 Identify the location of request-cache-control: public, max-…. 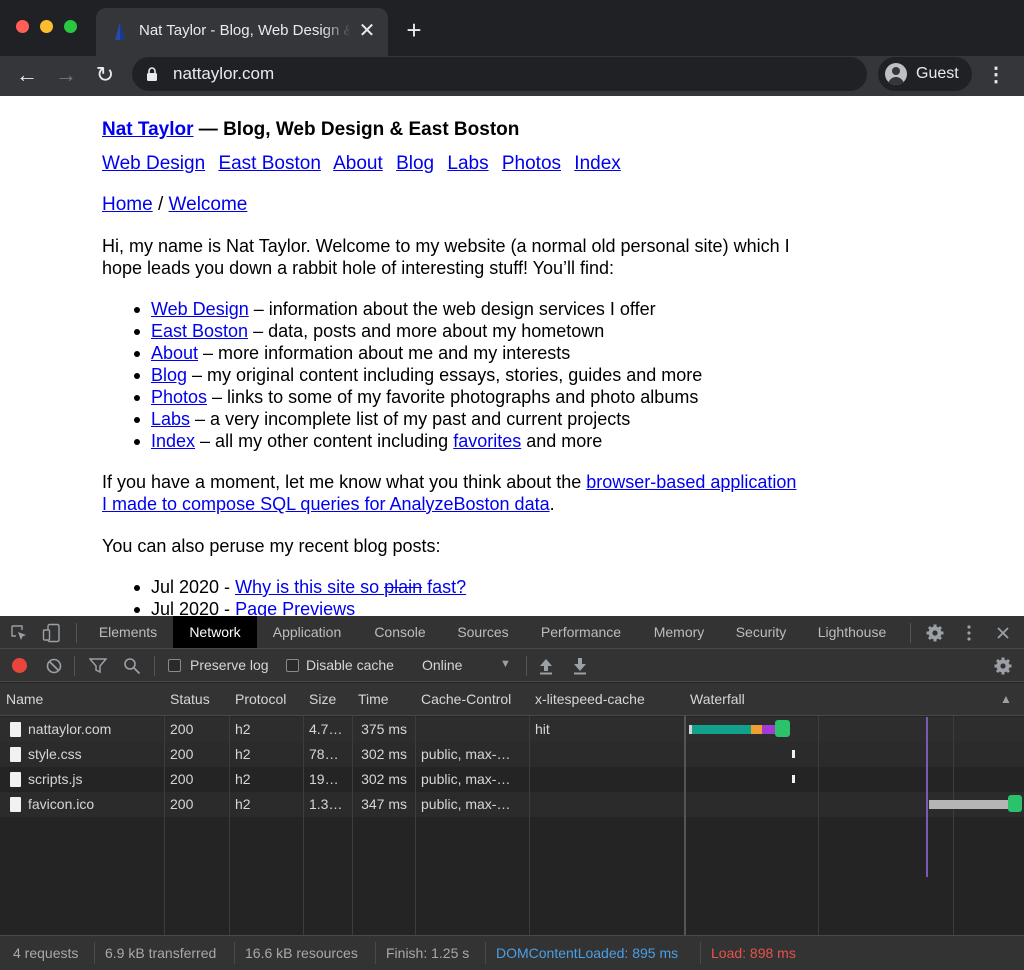
(466, 754).